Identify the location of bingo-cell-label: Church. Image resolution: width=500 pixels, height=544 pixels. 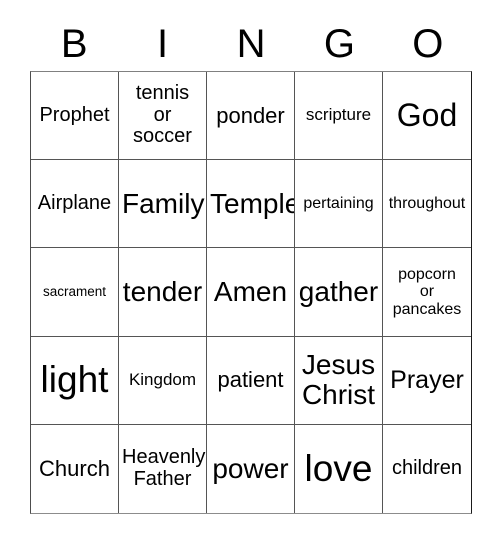
(74, 469).